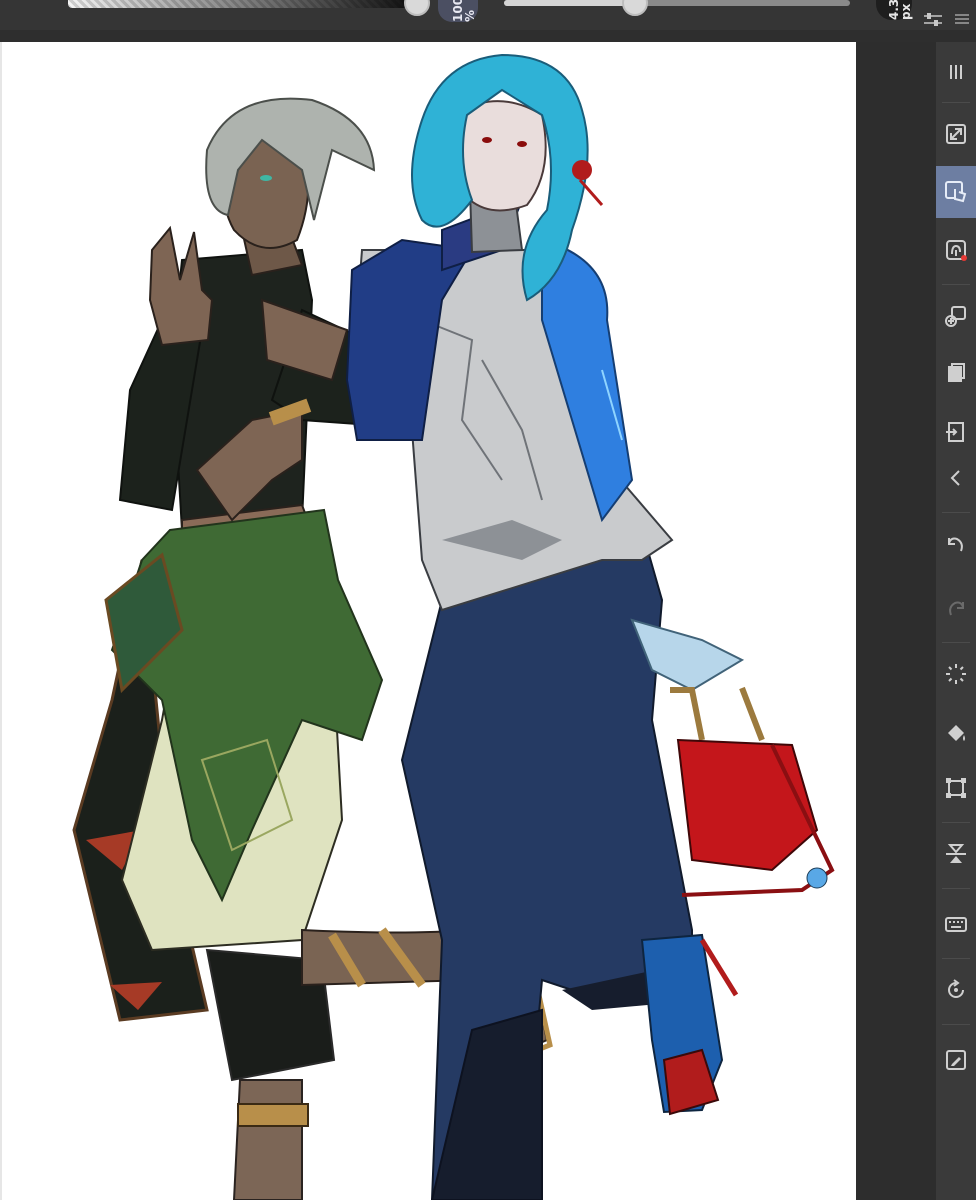 This screenshot has height=1200, width=976. I want to click on brush-size-slider-knob, so click(635, 8).